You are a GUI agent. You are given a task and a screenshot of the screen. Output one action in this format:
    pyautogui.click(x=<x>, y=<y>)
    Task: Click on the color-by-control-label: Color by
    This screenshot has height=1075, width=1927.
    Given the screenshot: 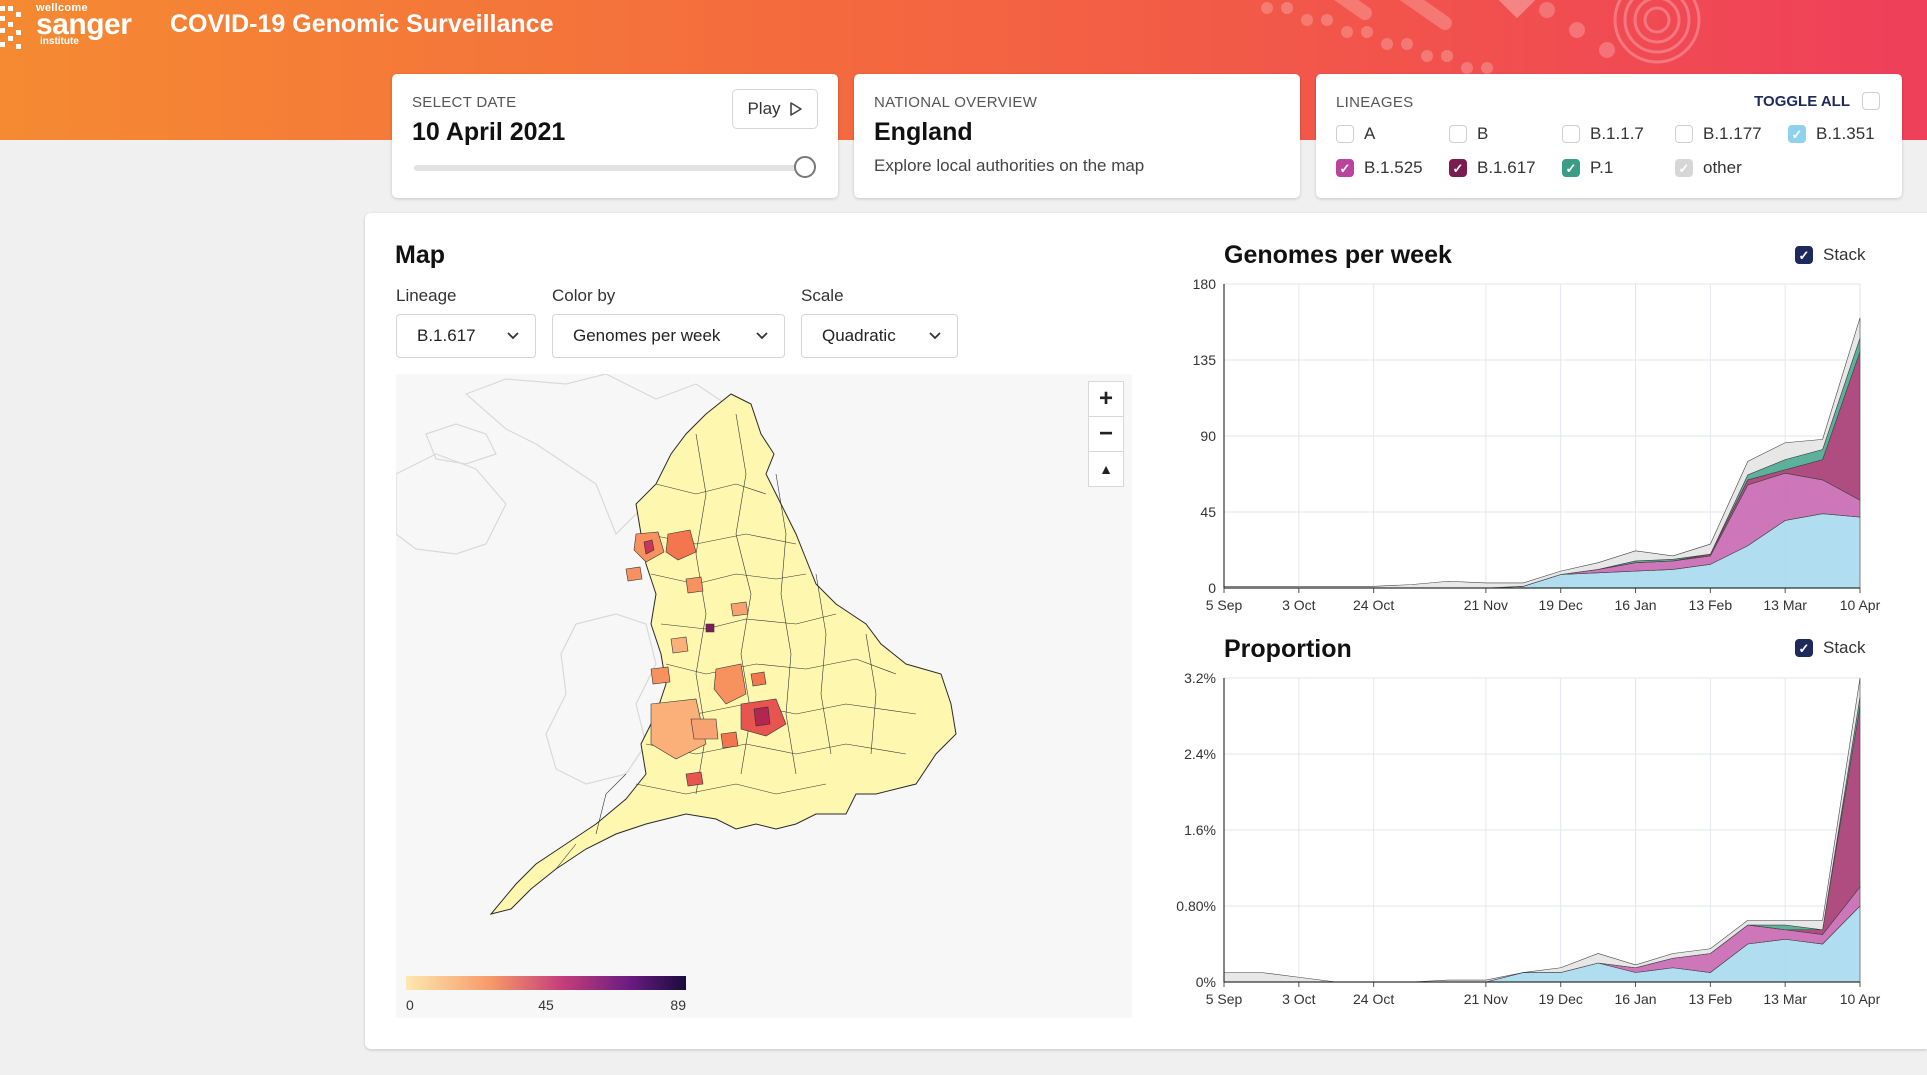 What is the action you would take?
    pyautogui.click(x=584, y=295)
    